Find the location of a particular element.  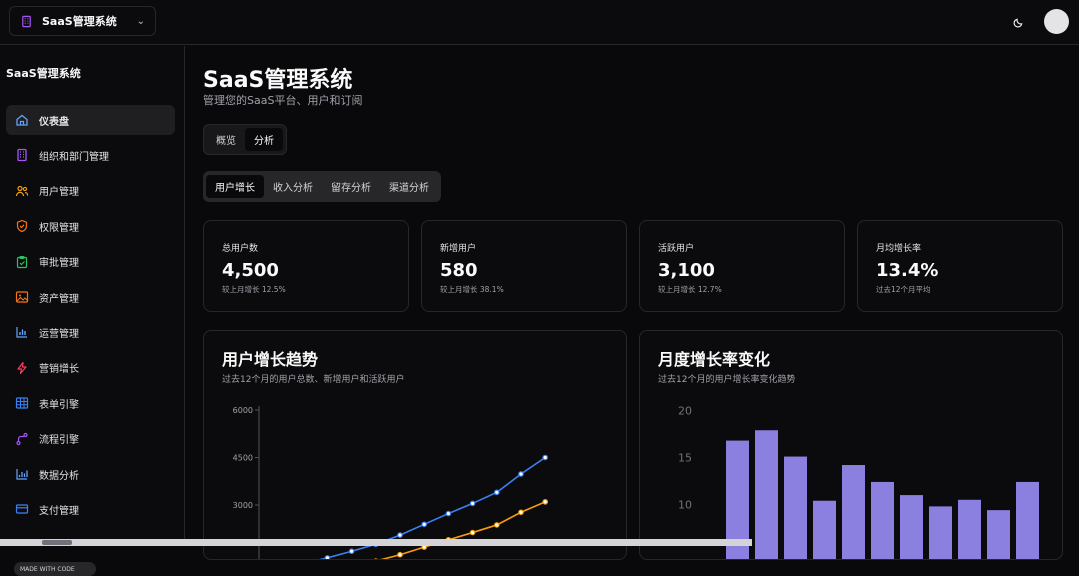

chart-title: 月度增长率变化 is located at coordinates (714, 359).